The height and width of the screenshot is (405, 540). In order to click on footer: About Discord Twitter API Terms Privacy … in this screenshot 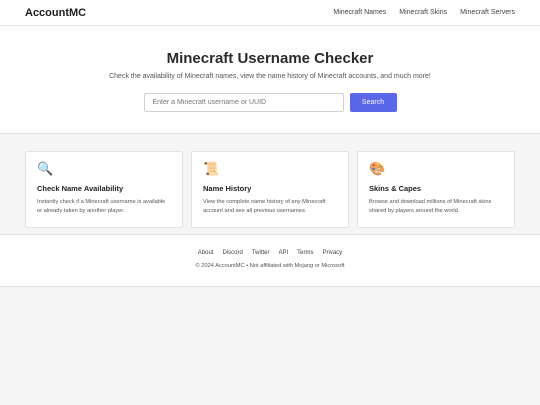, I will do `click(270, 260)`.